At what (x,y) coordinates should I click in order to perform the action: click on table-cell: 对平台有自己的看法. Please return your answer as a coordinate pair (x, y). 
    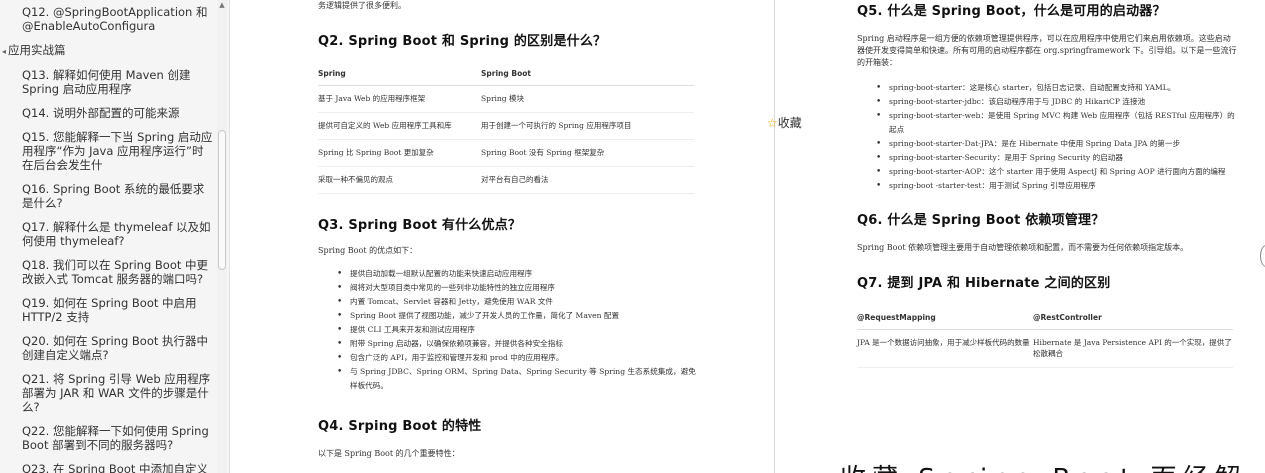
    Looking at the image, I should click on (587, 180).